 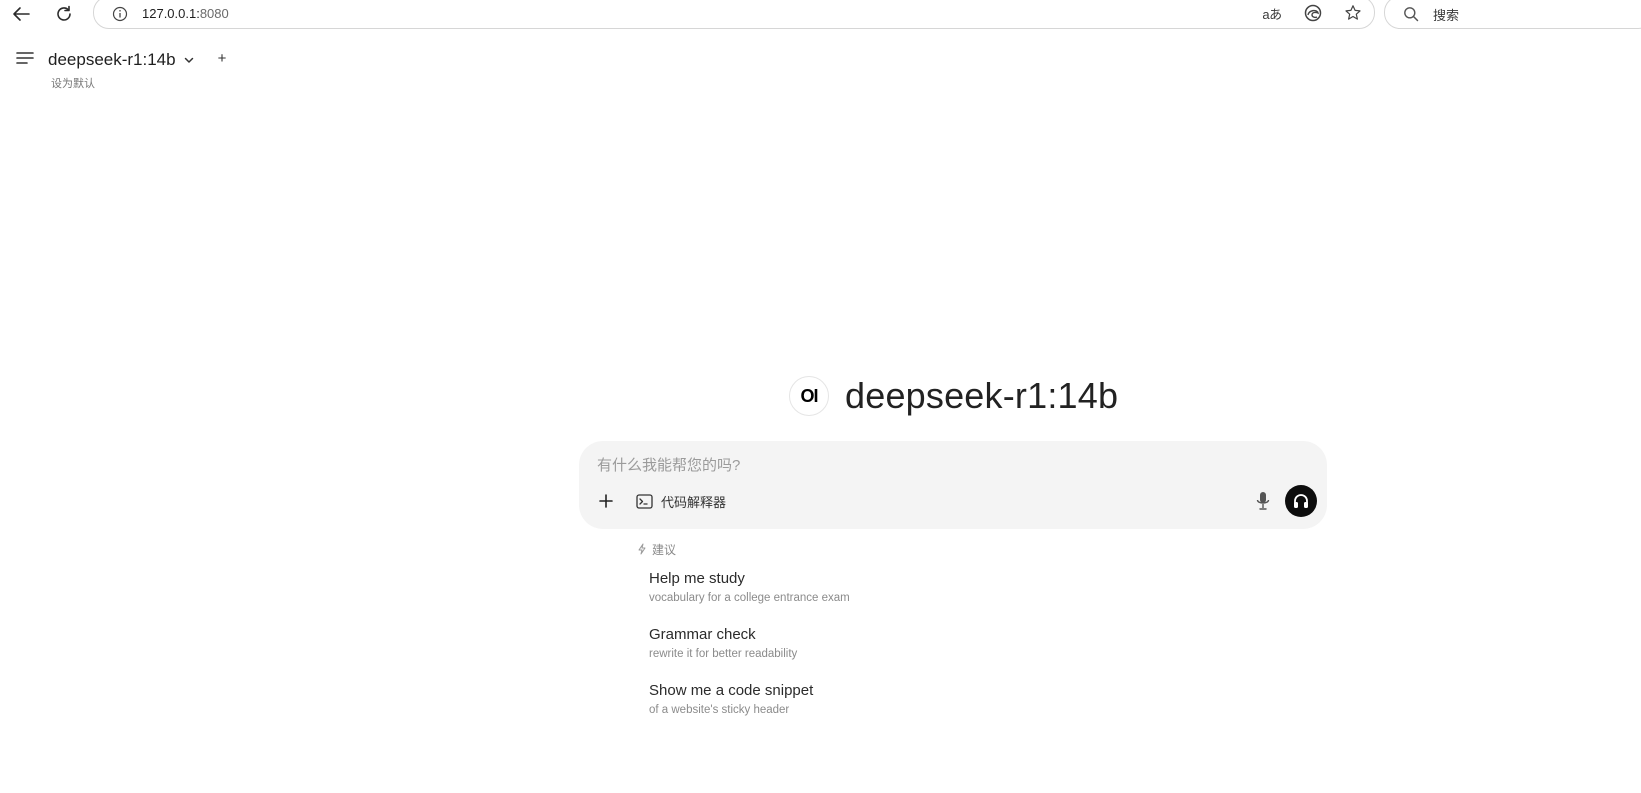 I want to click on star-icon, so click(x=1353, y=12).